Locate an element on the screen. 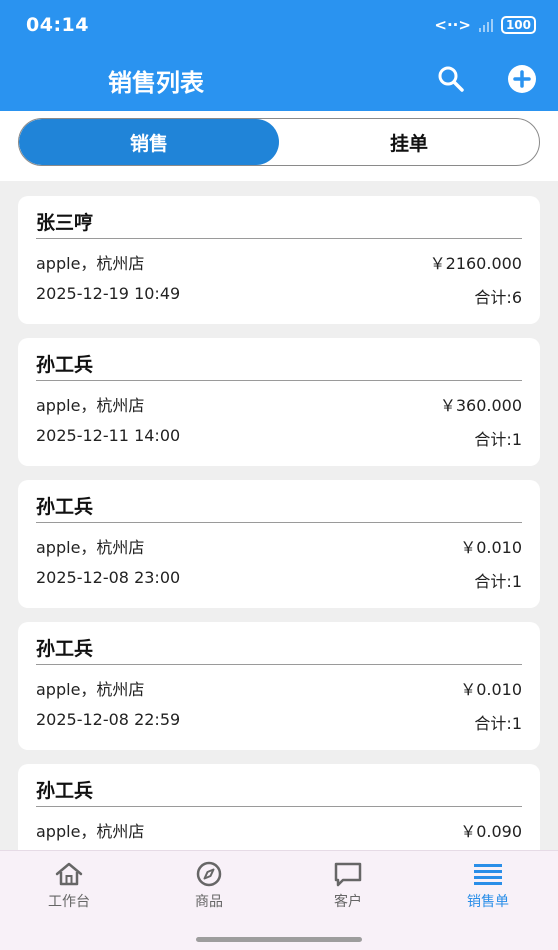 This screenshot has width=558, height=950. customer-name: 张三哼 is located at coordinates (65, 223).